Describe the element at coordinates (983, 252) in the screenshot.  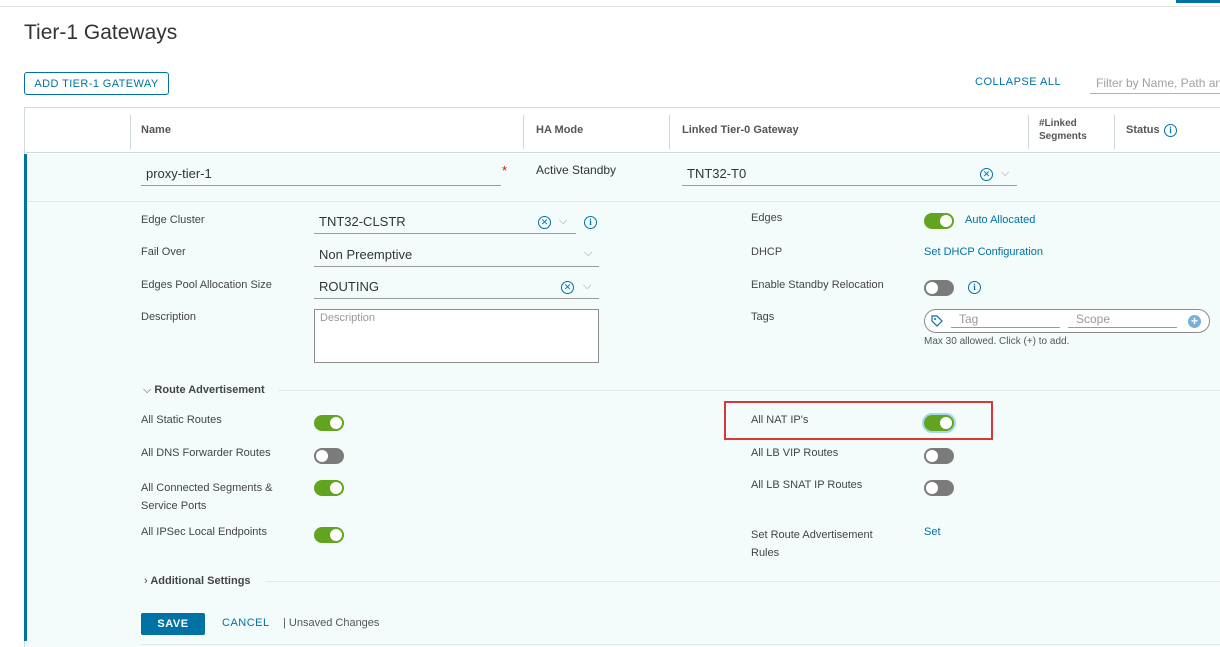
I see `set-dhcp-link: Set DHCP Configuration` at that location.